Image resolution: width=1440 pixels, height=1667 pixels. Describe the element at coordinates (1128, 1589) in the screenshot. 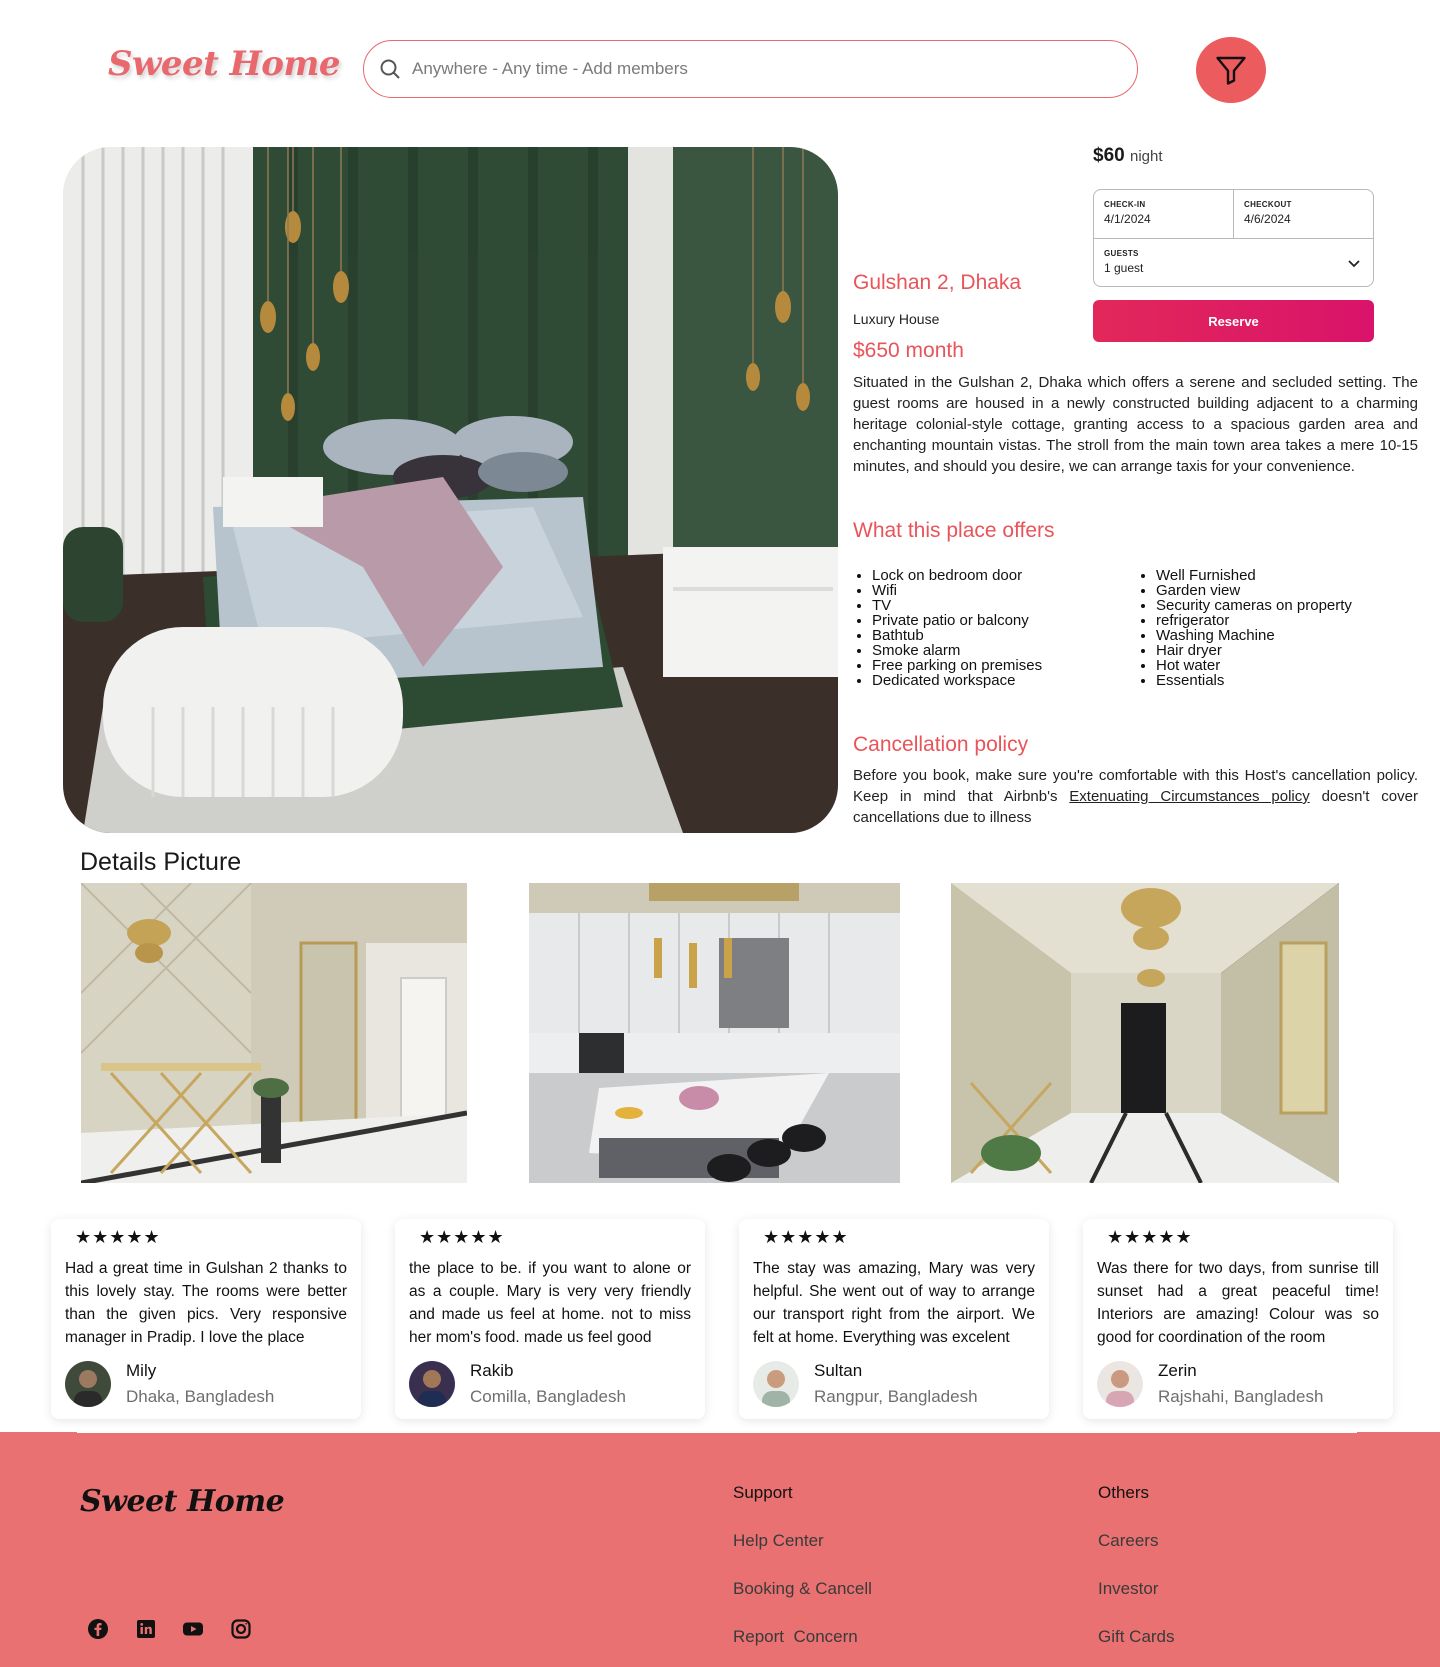

I see `footer-link-investor: Investor` at that location.